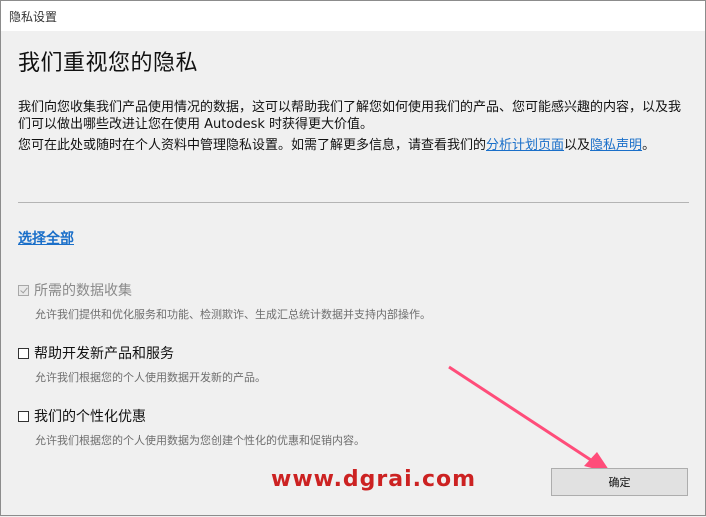 The width and height of the screenshot is (706, 517). Describe the element at coordinates (353, 202) in the screenshot. I see `divider` at that location.